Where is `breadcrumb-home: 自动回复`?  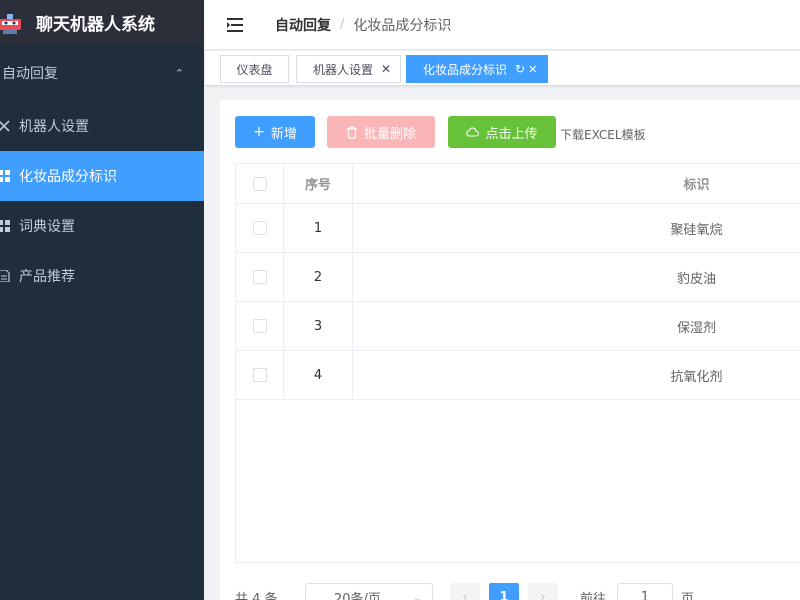
breadcrumb-home: 自动回复 is located at coordinates (303, 25).